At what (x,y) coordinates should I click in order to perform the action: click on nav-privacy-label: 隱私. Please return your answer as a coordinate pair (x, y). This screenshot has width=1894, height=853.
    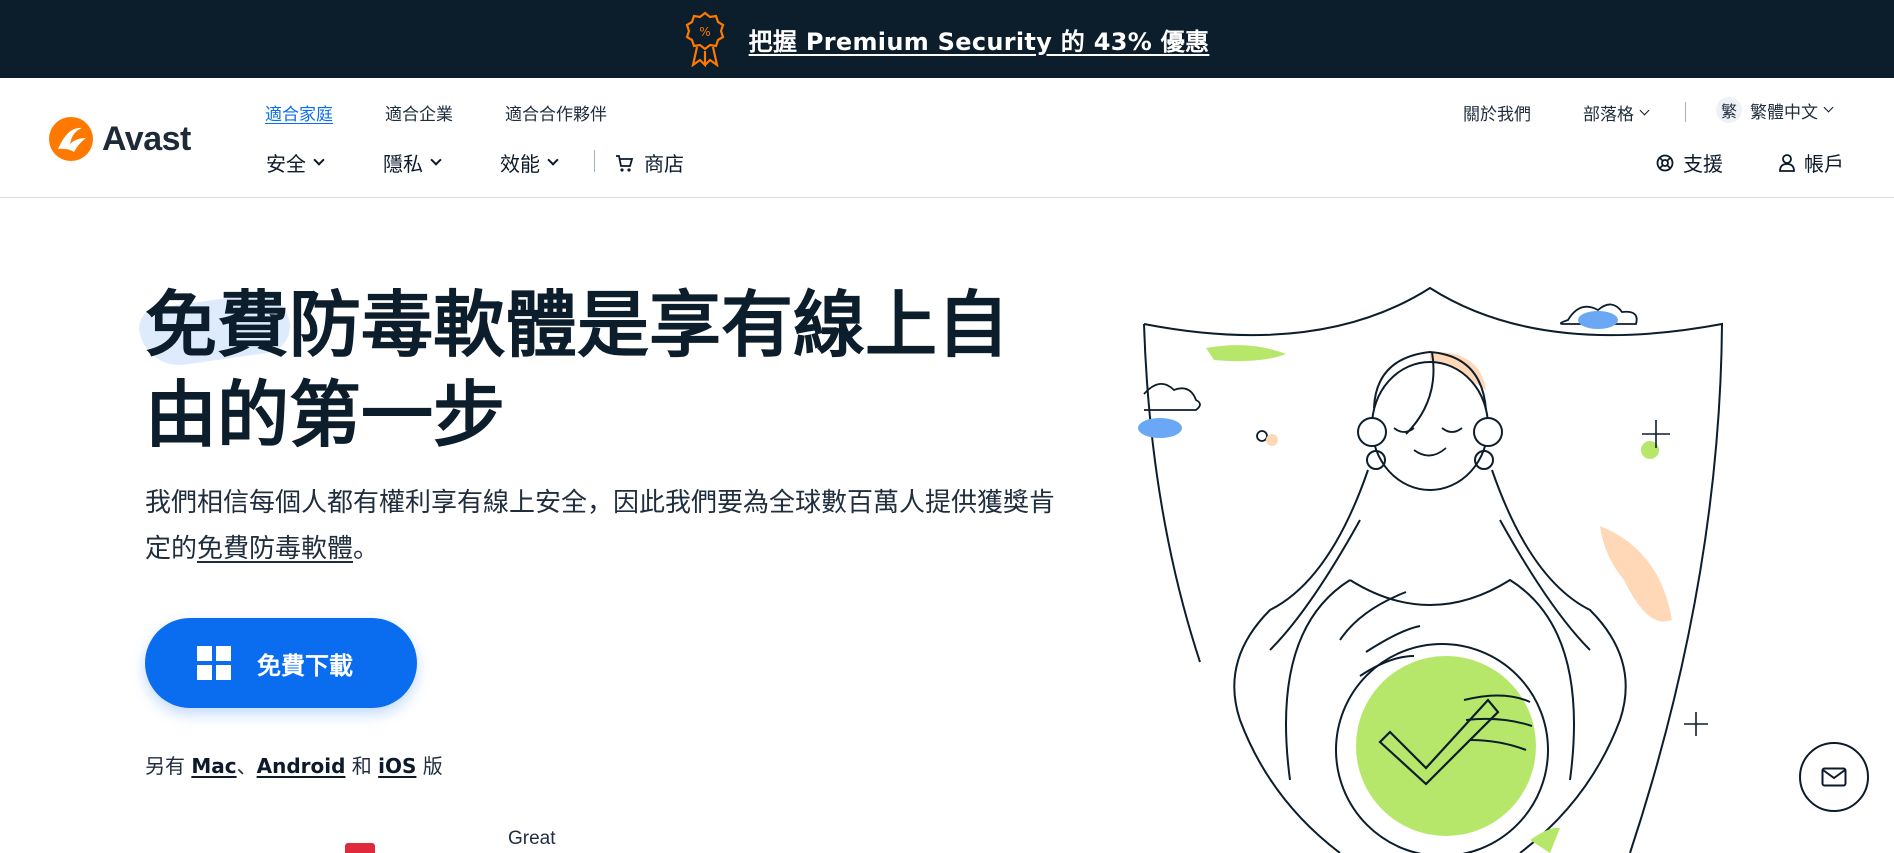
    Looking at the image, I should click on (403, 164).